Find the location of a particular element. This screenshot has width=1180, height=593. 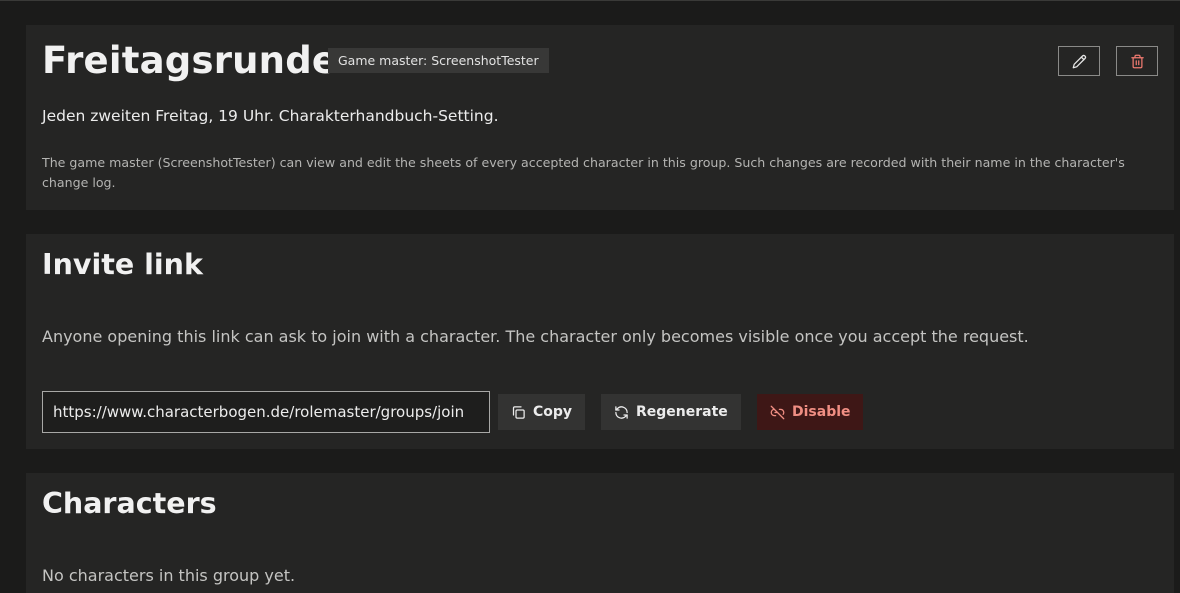

regenerate-link-button: Regenerate is located at coordinates (671, 412).